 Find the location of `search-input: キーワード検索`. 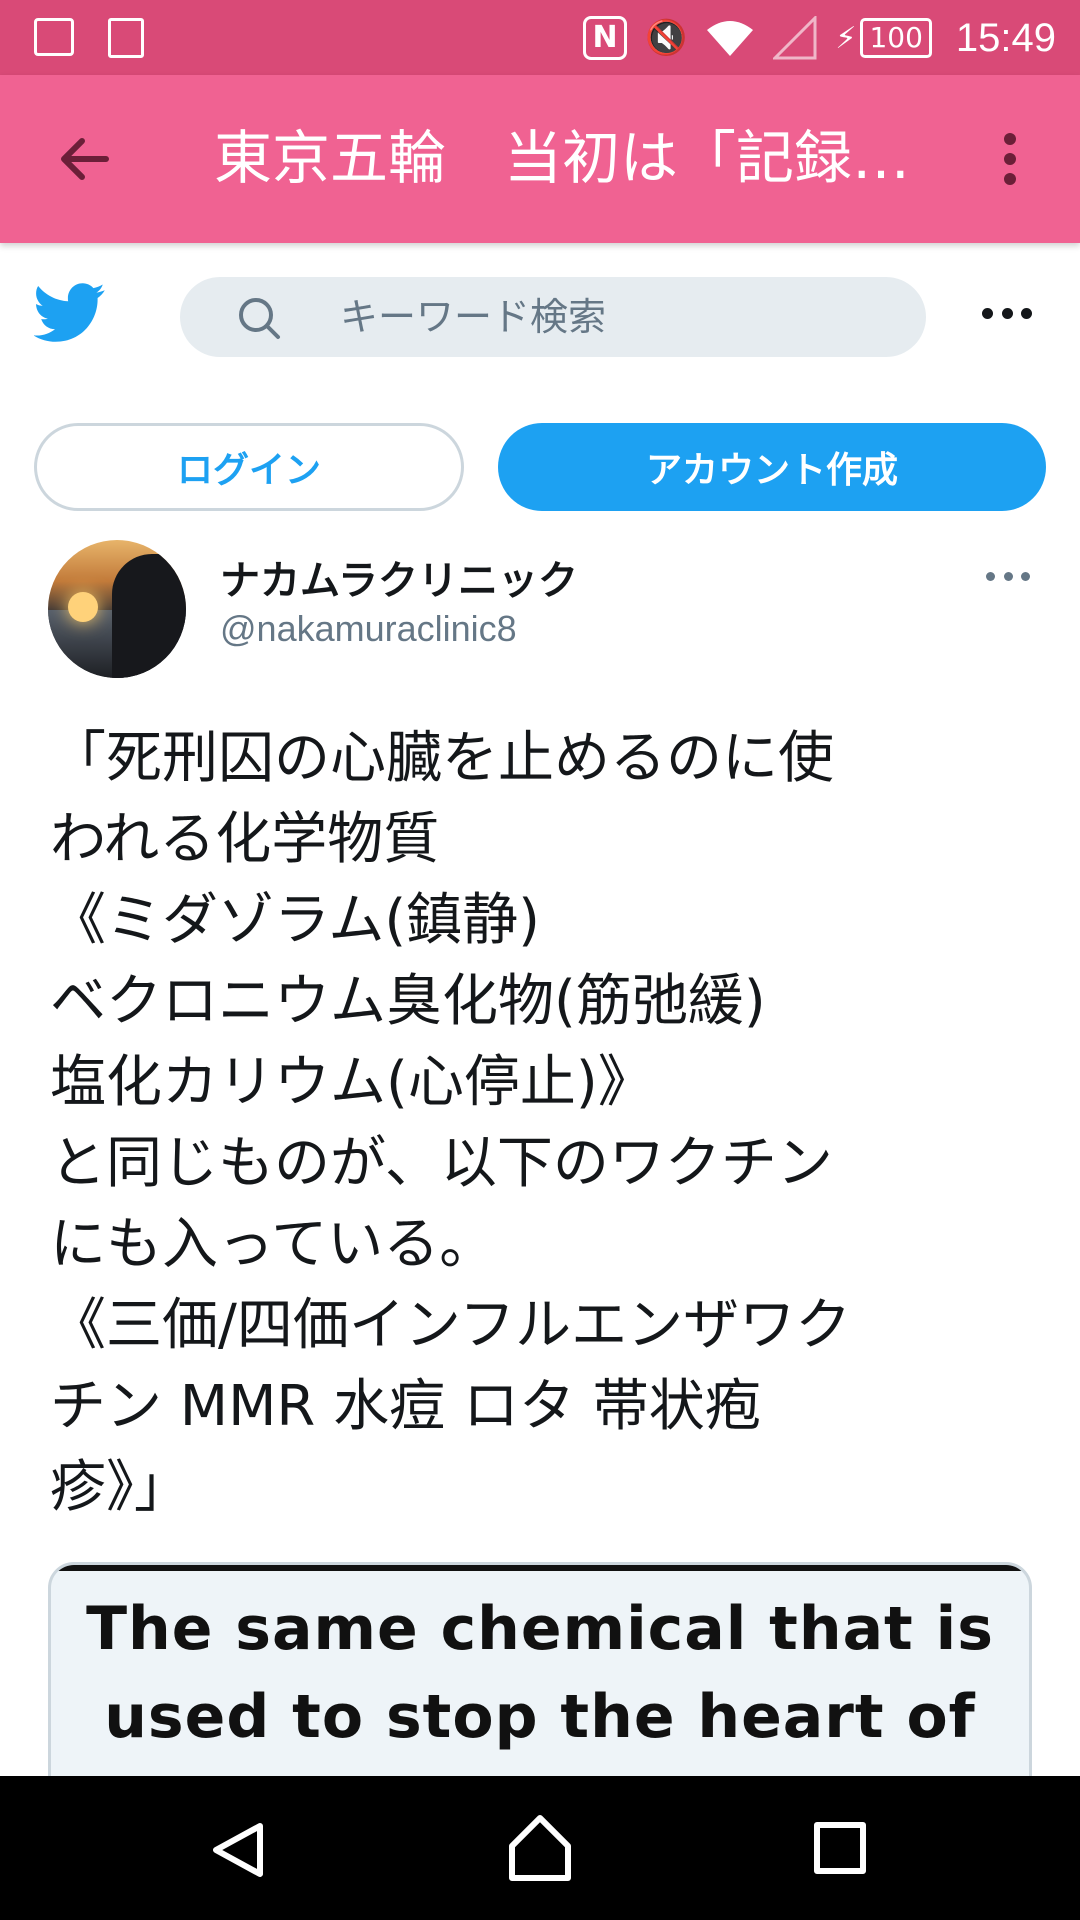

search-input: キーワード検索 is located at coordinates (473, 317).